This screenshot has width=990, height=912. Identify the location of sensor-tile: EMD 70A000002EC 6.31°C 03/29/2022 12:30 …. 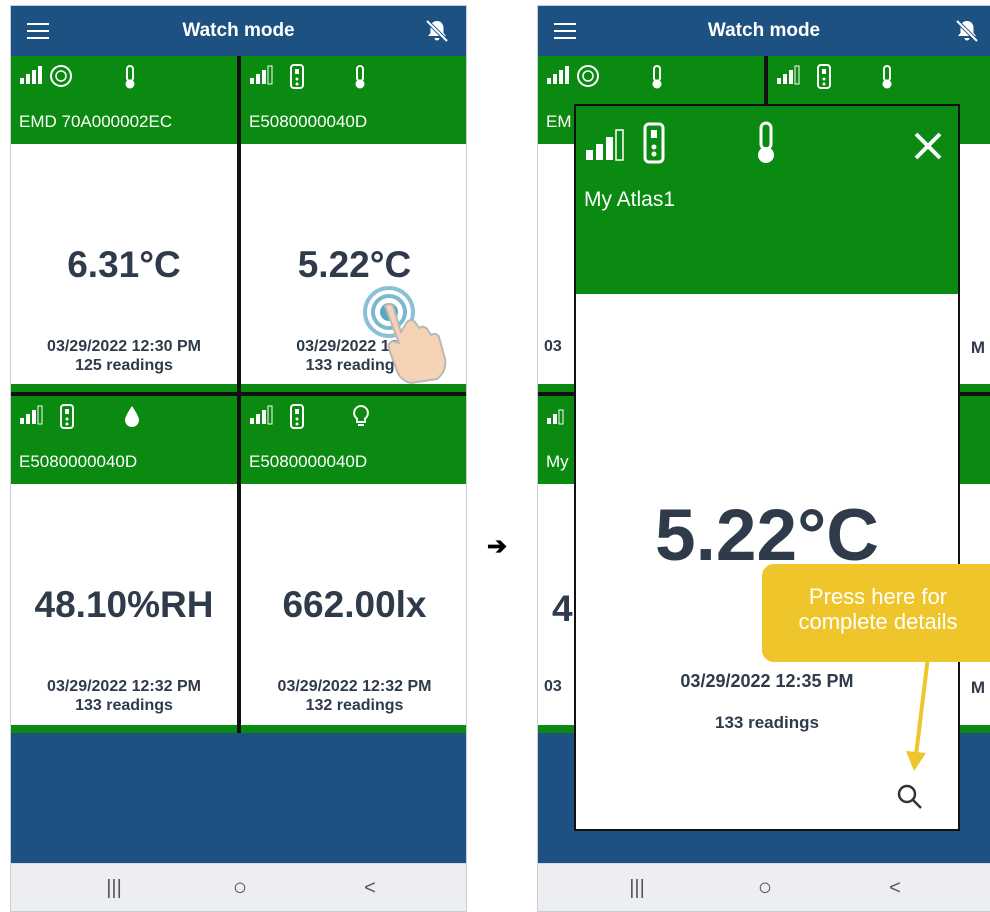
(124, 224).